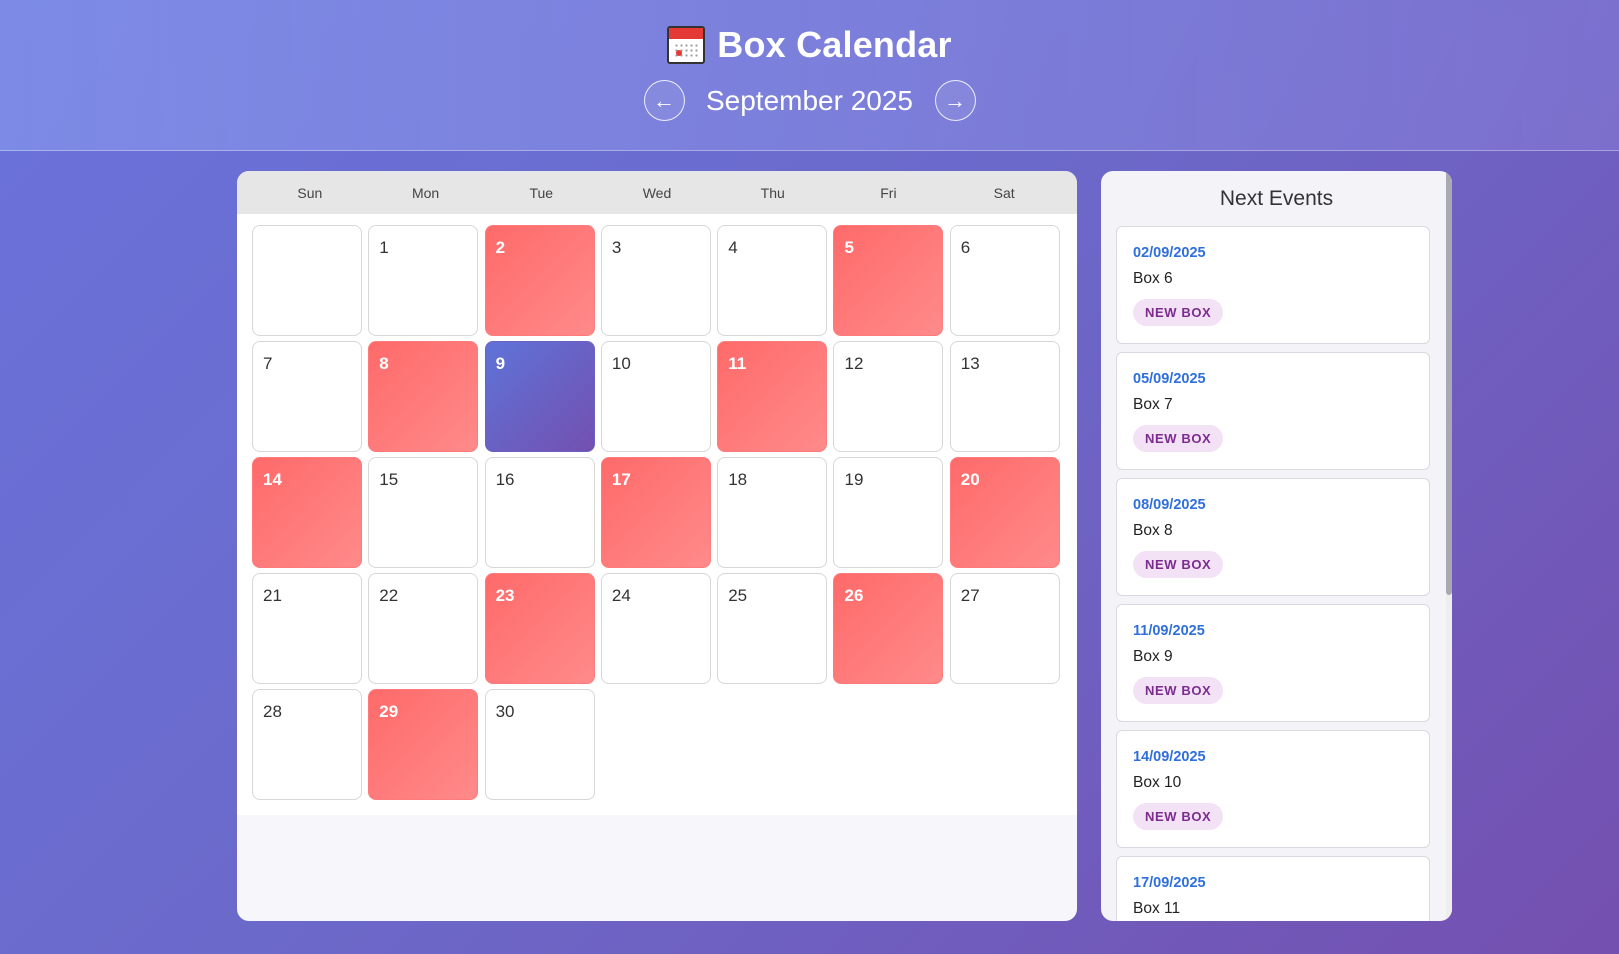  I want to click on weekday-label: Mon, so click(425, 192).